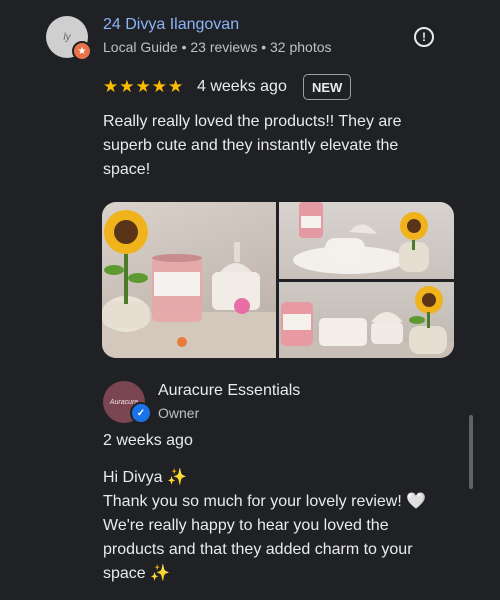 This screenshot has height=600, width=500. What do you see at coordinates (141, 413) in the screenshot?
I see `verified-check-icon: ✓` at bounding box center [141, 413].